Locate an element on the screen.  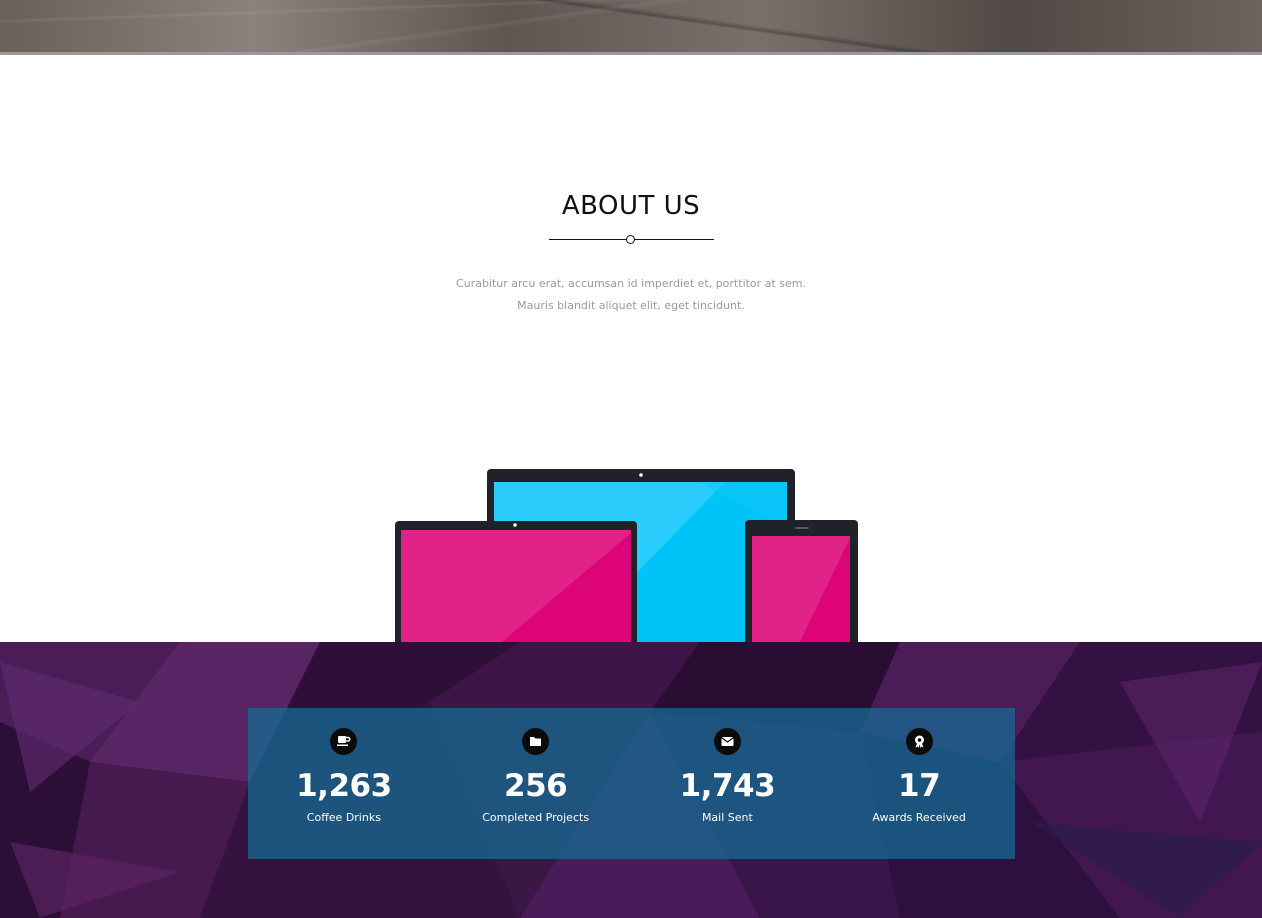
devices-illustration is located at coordinates (626, 555).